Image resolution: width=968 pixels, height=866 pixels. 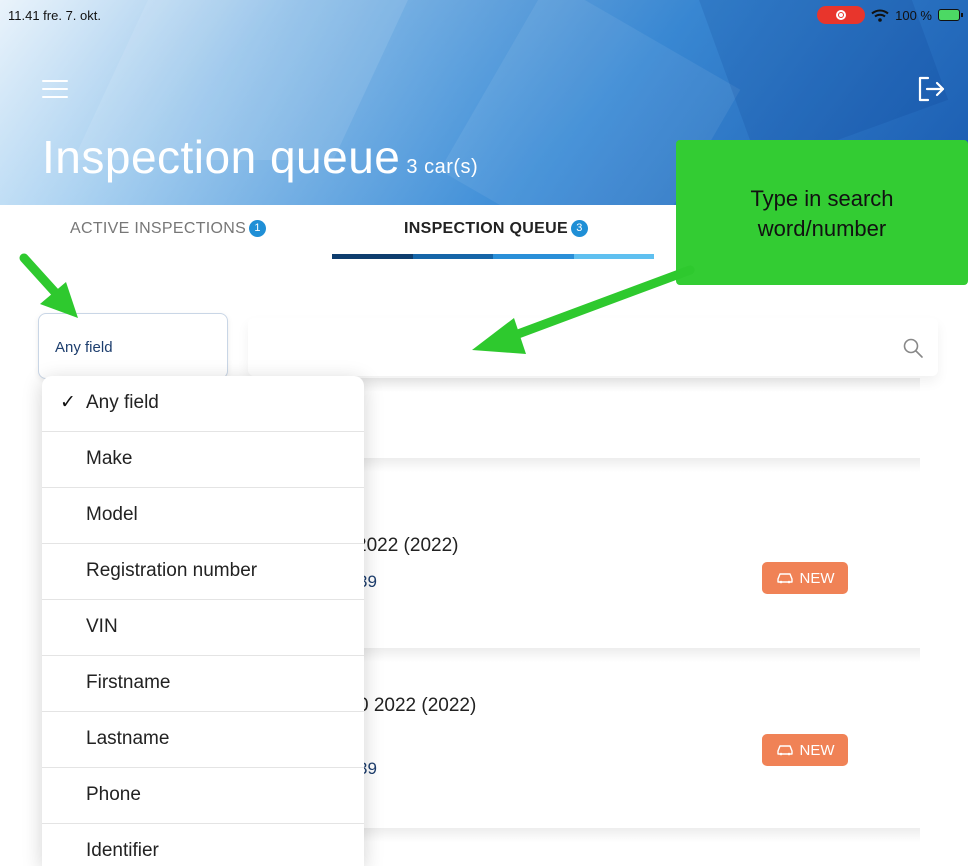 I want to click on annotation-arrows, so click(x=357, y=303).